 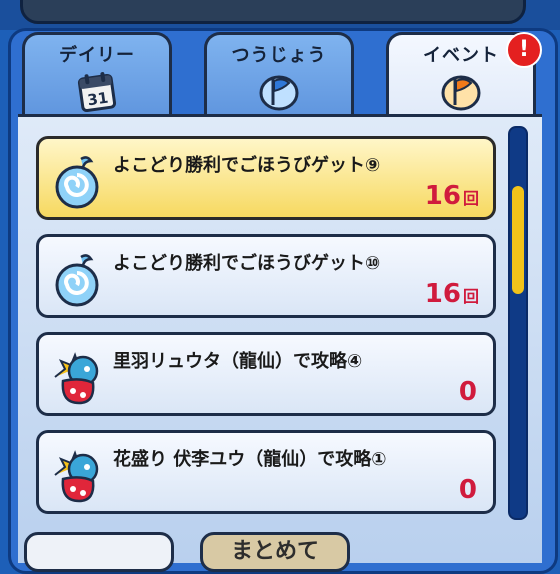 What do you see at coordinates (273, 12) in the screenshot?
I see `top-bar-bump` at bounding box center [273, 12].